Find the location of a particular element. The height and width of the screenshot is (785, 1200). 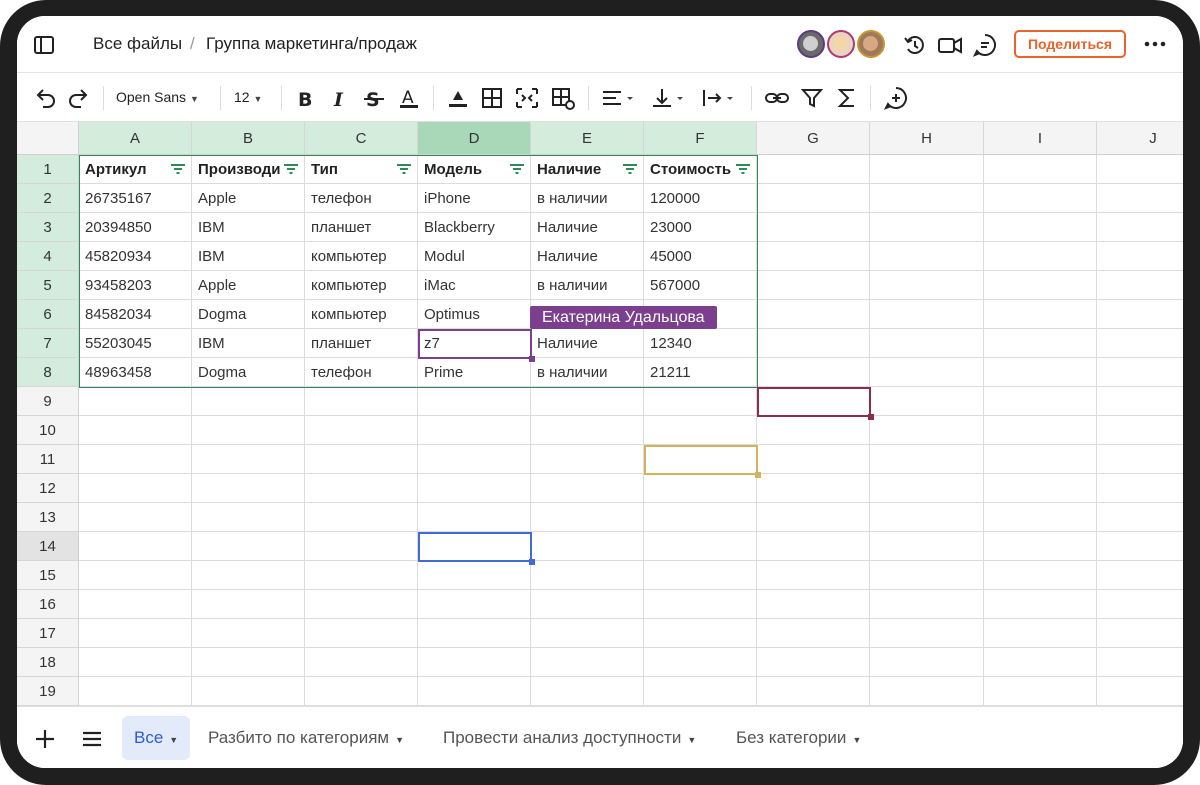

table-cell: 120000 is located at coordinates (700, 198).